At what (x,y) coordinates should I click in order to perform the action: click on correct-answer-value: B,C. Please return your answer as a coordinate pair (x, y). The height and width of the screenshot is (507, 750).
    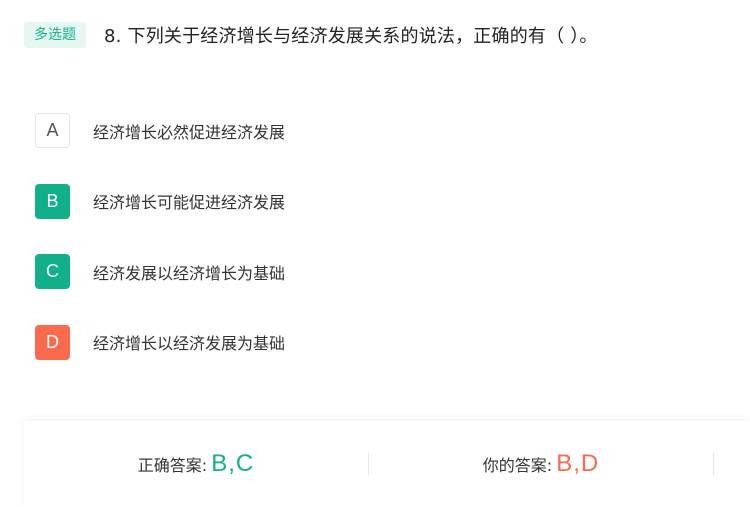
    Looking at the image, I should click on (233, 463).